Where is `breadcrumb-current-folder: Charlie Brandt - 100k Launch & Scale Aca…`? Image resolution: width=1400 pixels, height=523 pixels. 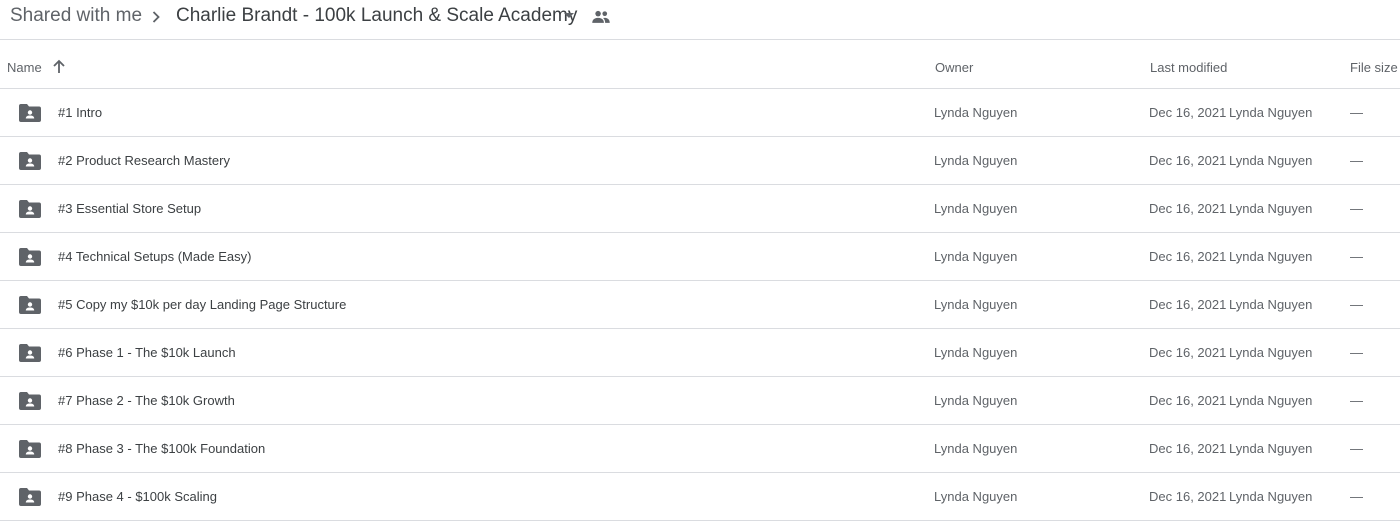 breadcrumb-current-folder: Charlie Brandt - 100k Launch & Scale Aca… is located at coordinates (376, 16).